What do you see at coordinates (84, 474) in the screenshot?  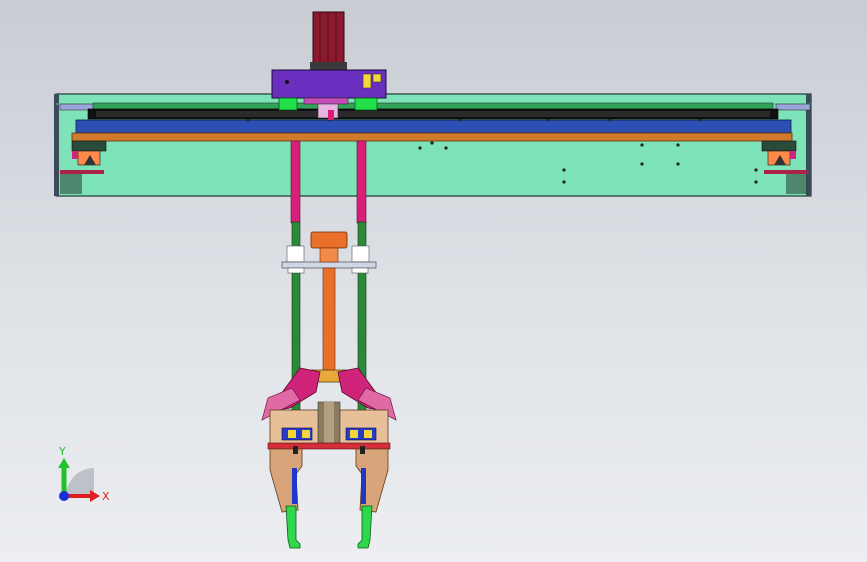 I see `axis-triad: Y X` at bounding box center [84, 474].